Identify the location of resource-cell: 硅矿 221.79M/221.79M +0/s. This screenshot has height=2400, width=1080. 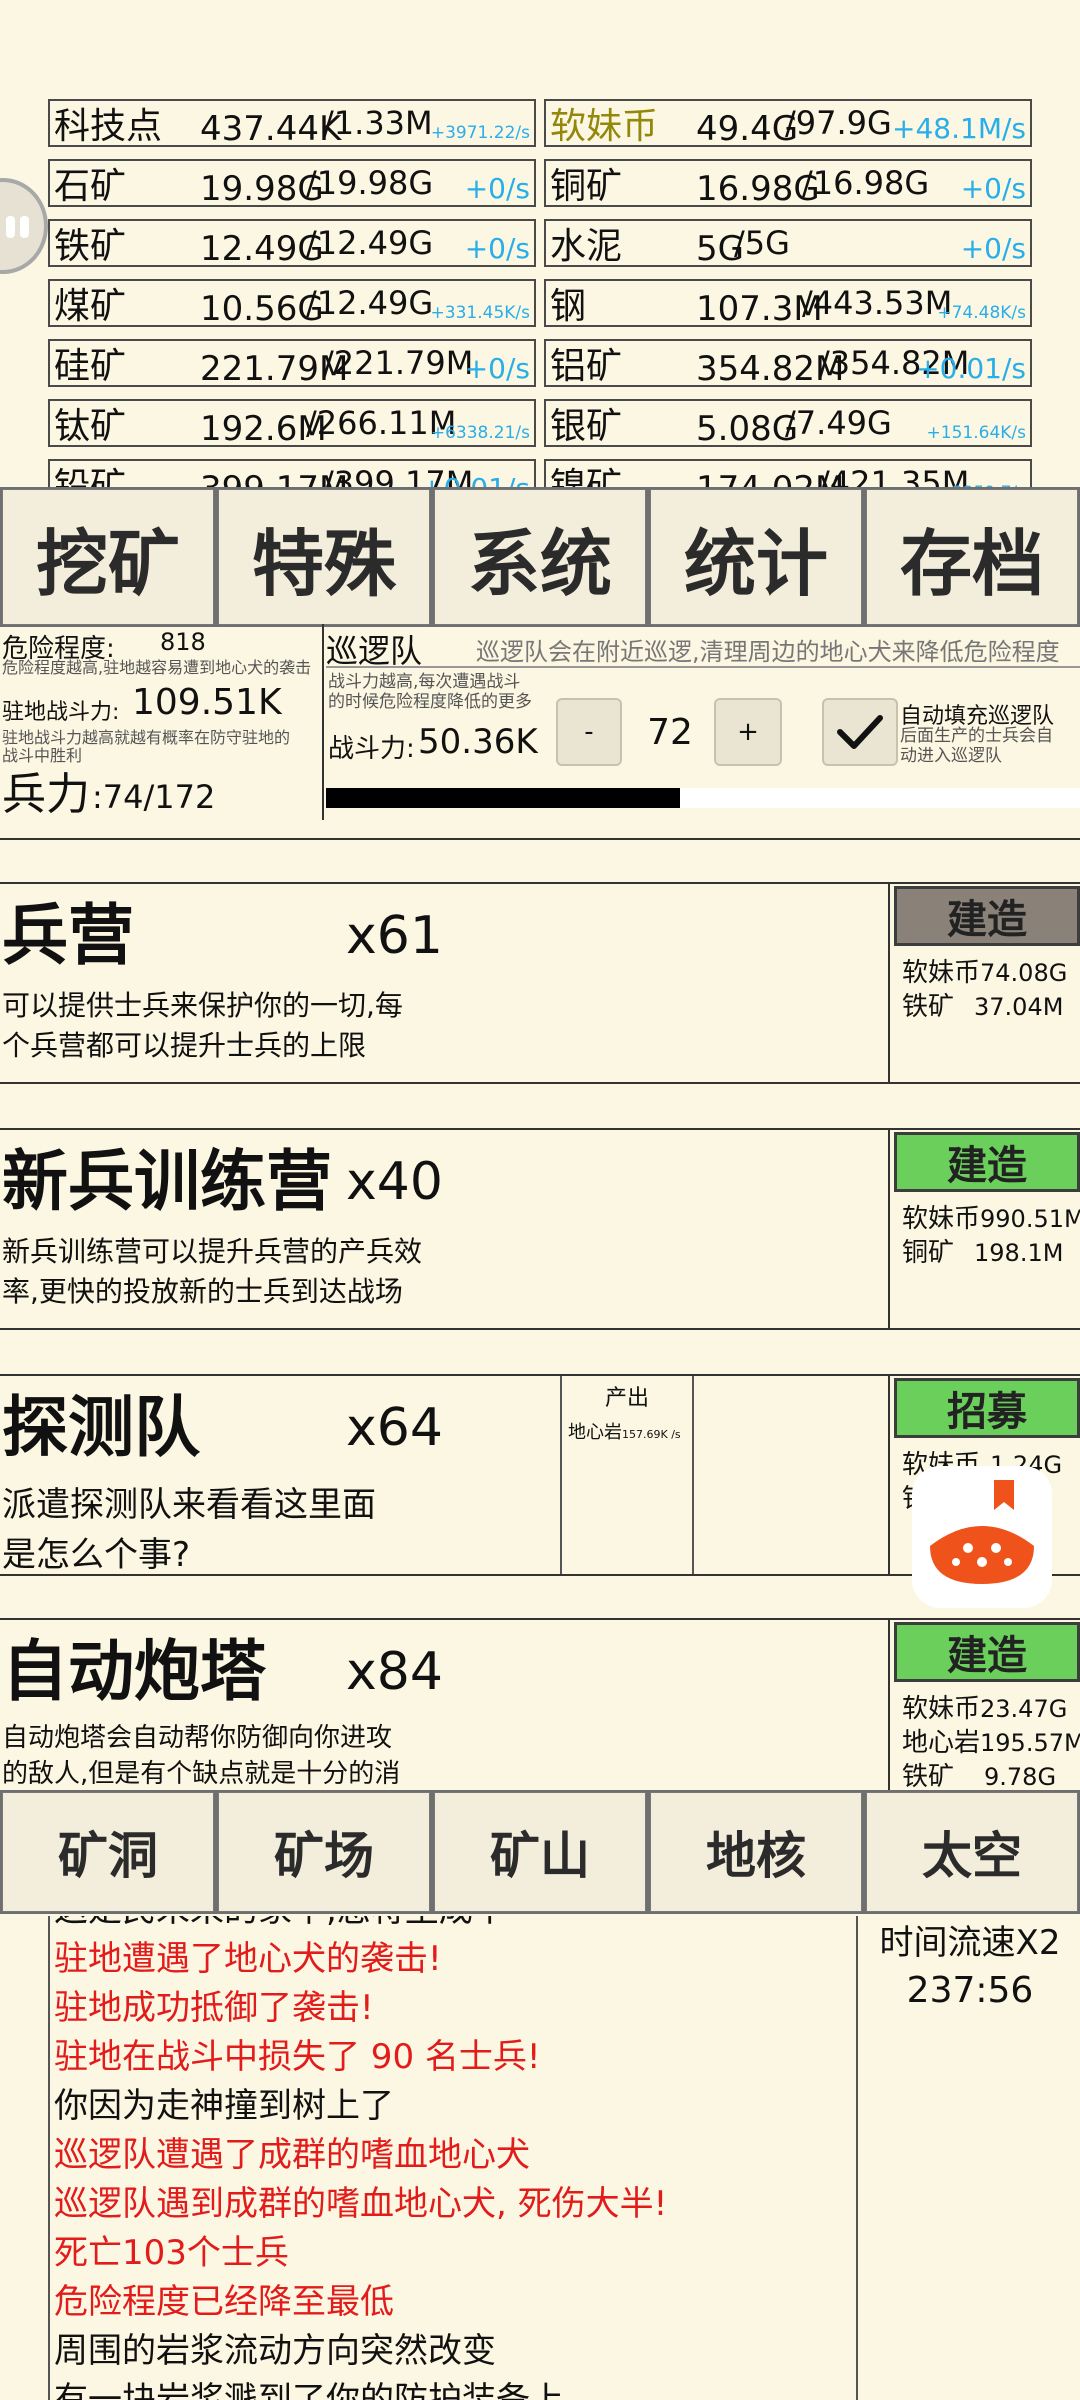
(292, 363).